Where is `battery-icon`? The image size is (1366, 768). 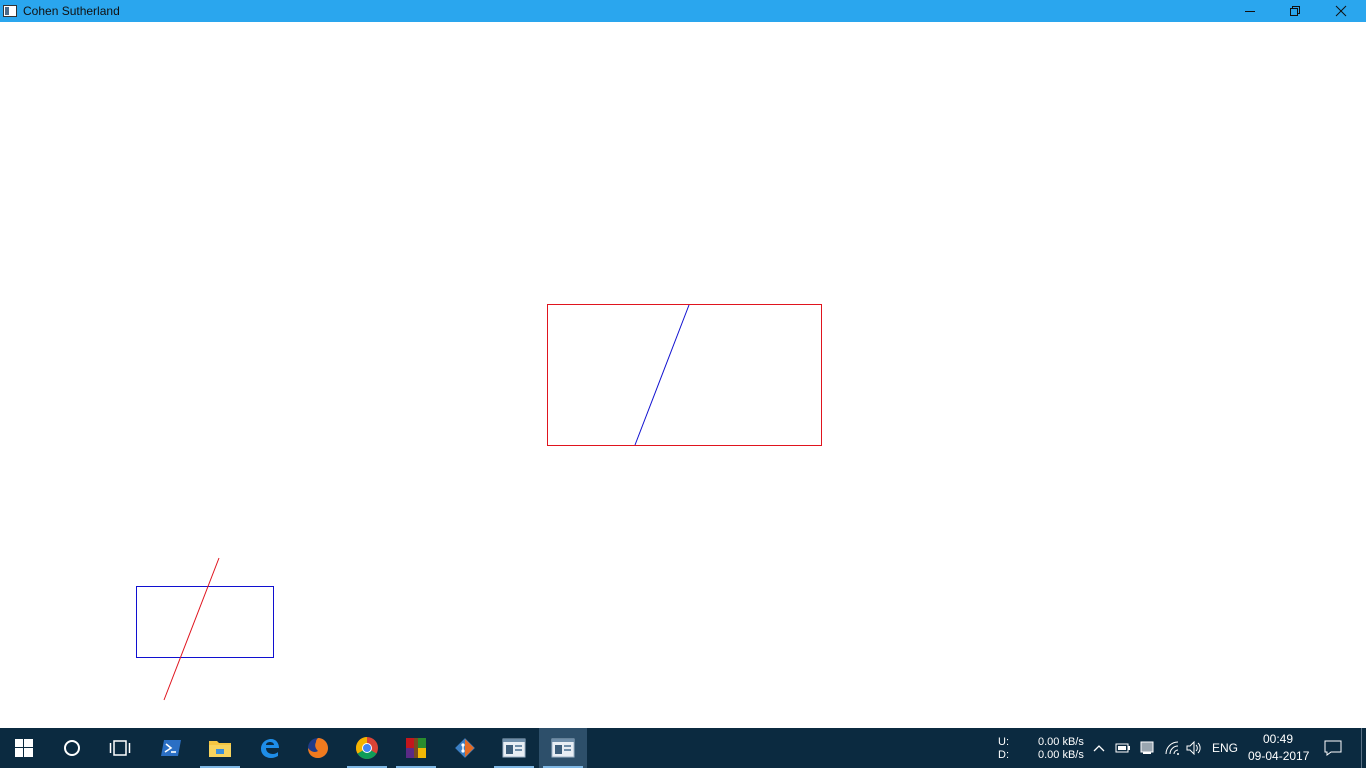
battery-icon is located at coordinates (1122, 748).